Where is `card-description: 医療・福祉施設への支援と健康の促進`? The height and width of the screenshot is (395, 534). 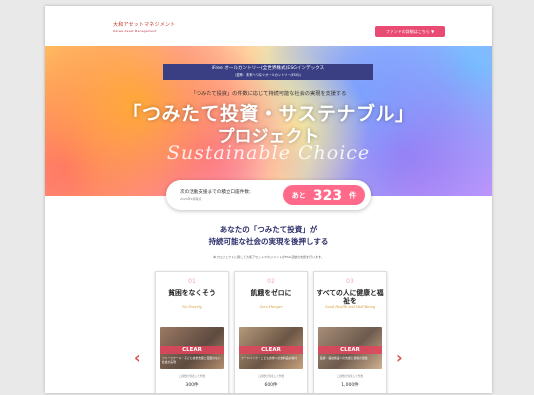
card-description: 医療・福祉施設への支援と健康の促進 is located at coordinates (344, 358).